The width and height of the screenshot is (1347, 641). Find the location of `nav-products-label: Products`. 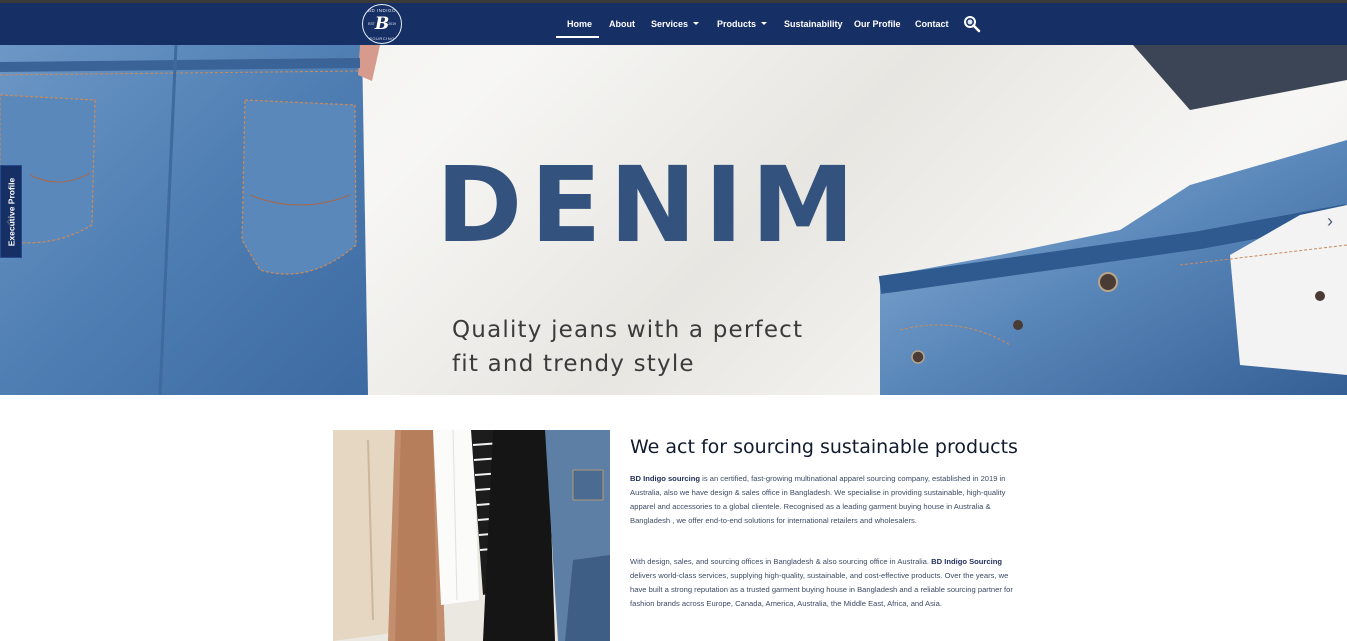

nav-products-label: Products is located at coordinates (737, 24).